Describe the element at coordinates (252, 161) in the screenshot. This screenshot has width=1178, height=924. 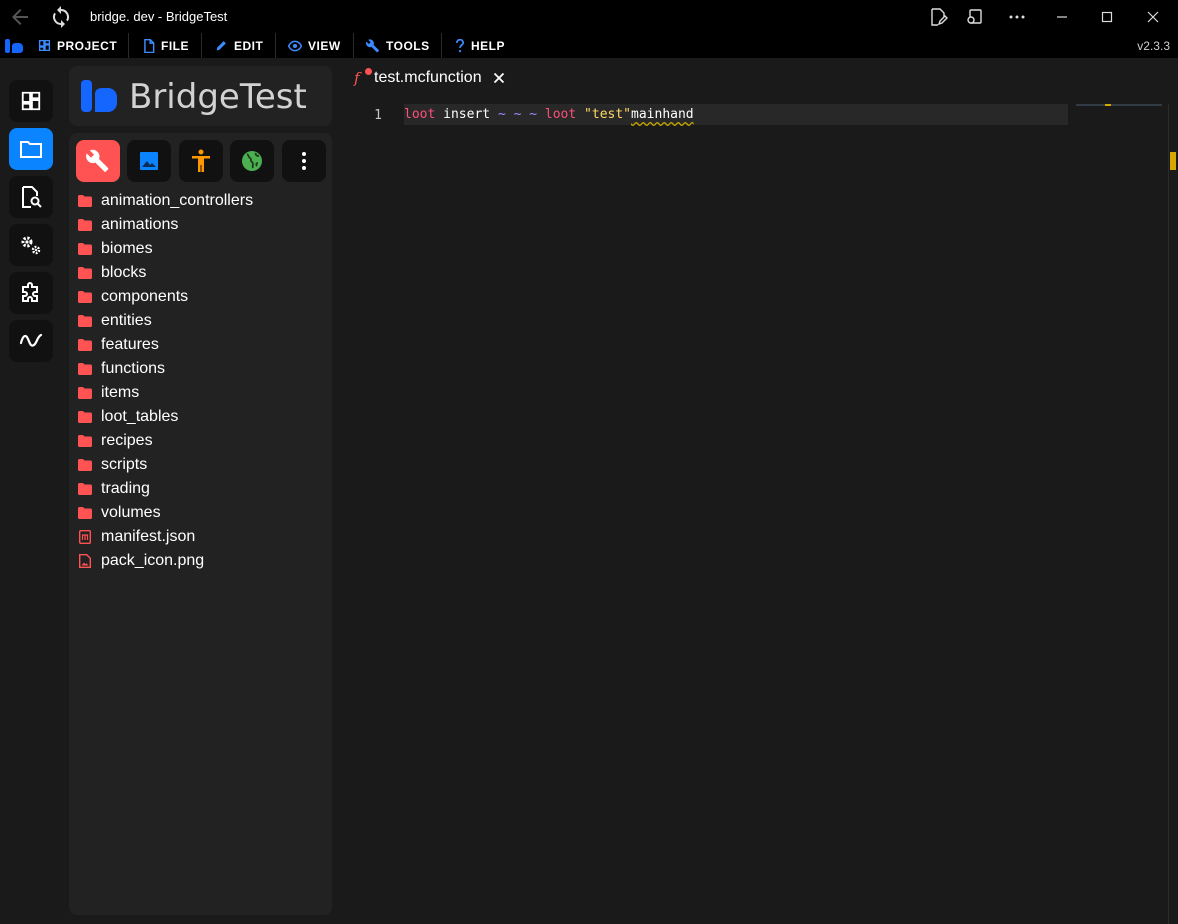
I see `pack-tab-world` at that location.